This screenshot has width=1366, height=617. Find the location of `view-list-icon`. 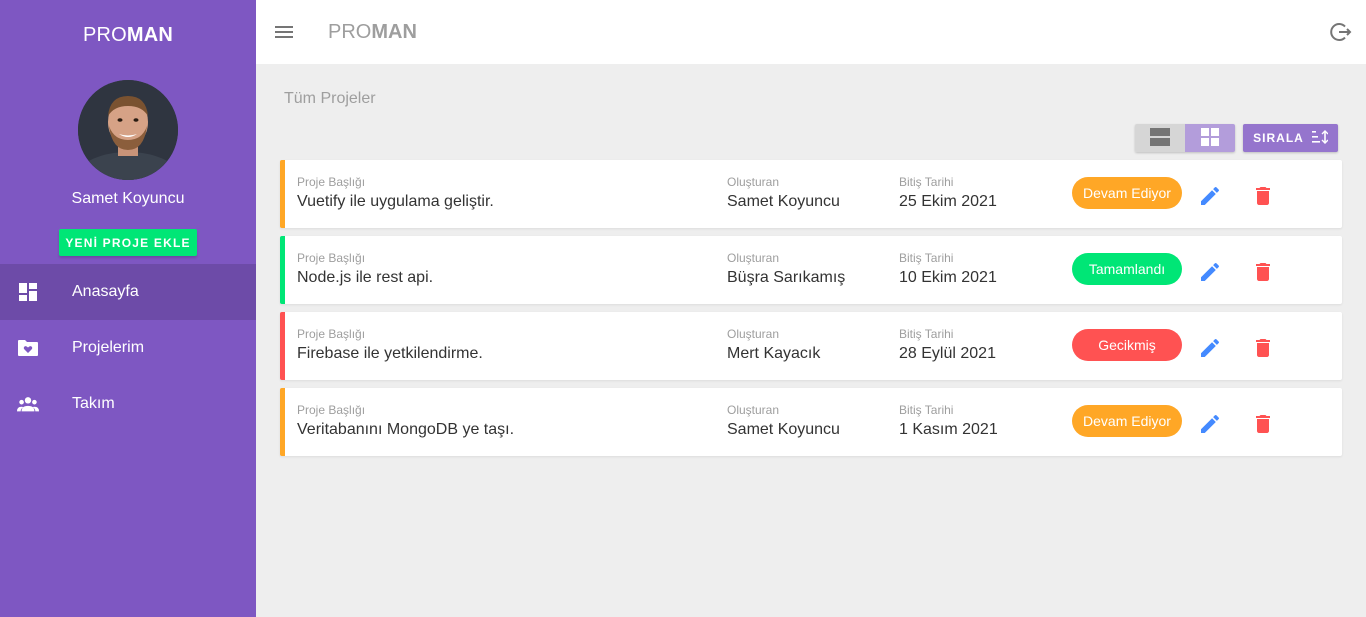

view-list-icon is located at coordinates (1160, 138).